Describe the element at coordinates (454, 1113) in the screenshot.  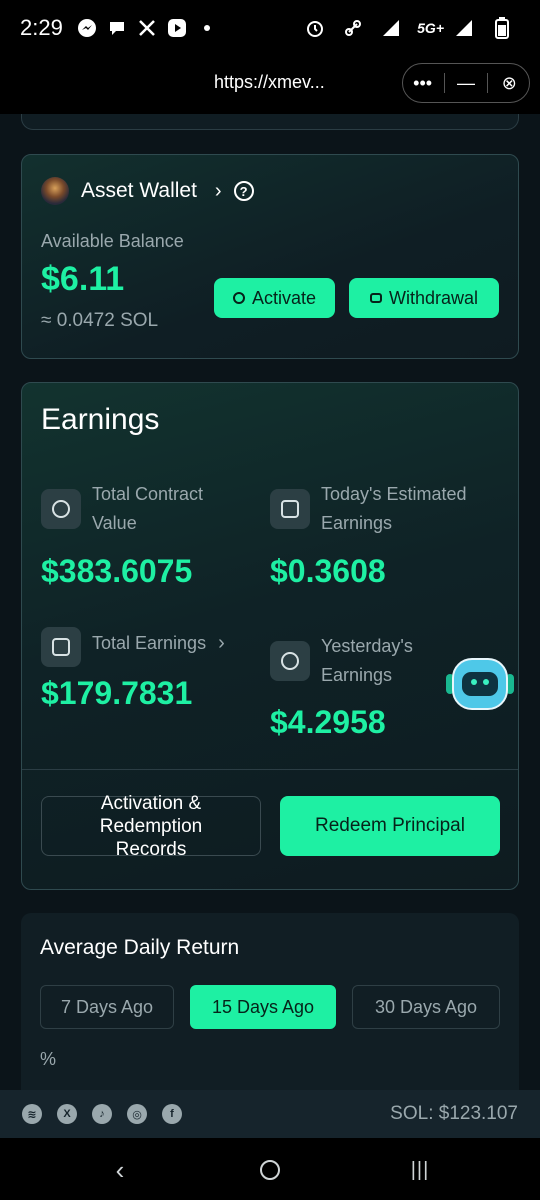
I see `sol-price: SOL: $123.107` at that location.